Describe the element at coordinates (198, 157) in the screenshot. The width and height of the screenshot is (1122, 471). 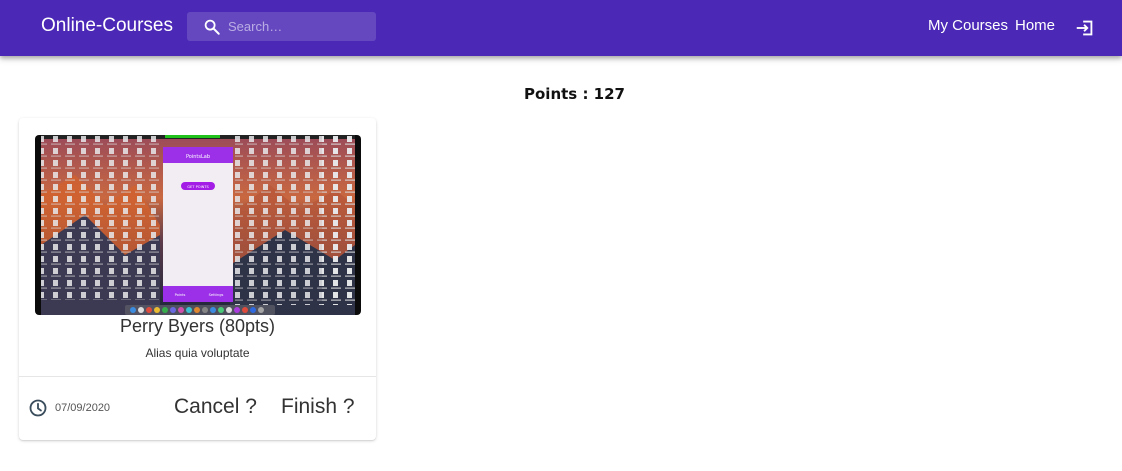
I see `phone-app-title: PointsLab` at that location.